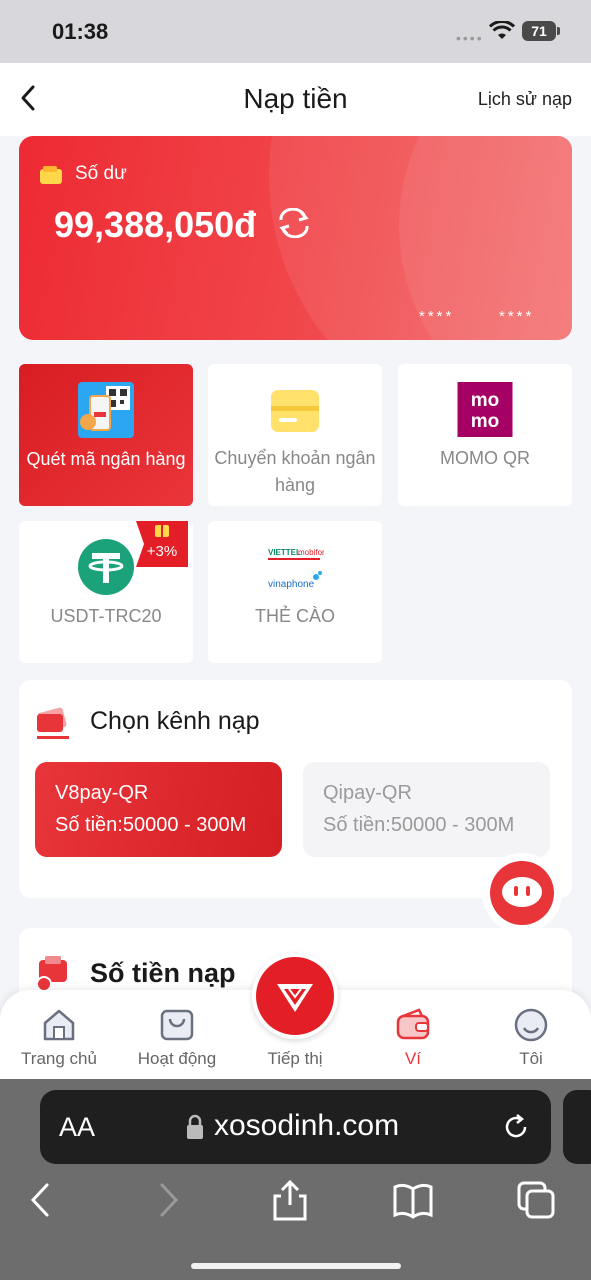  I want to click on tab-label: Trang chủ, so click(59, 1058).